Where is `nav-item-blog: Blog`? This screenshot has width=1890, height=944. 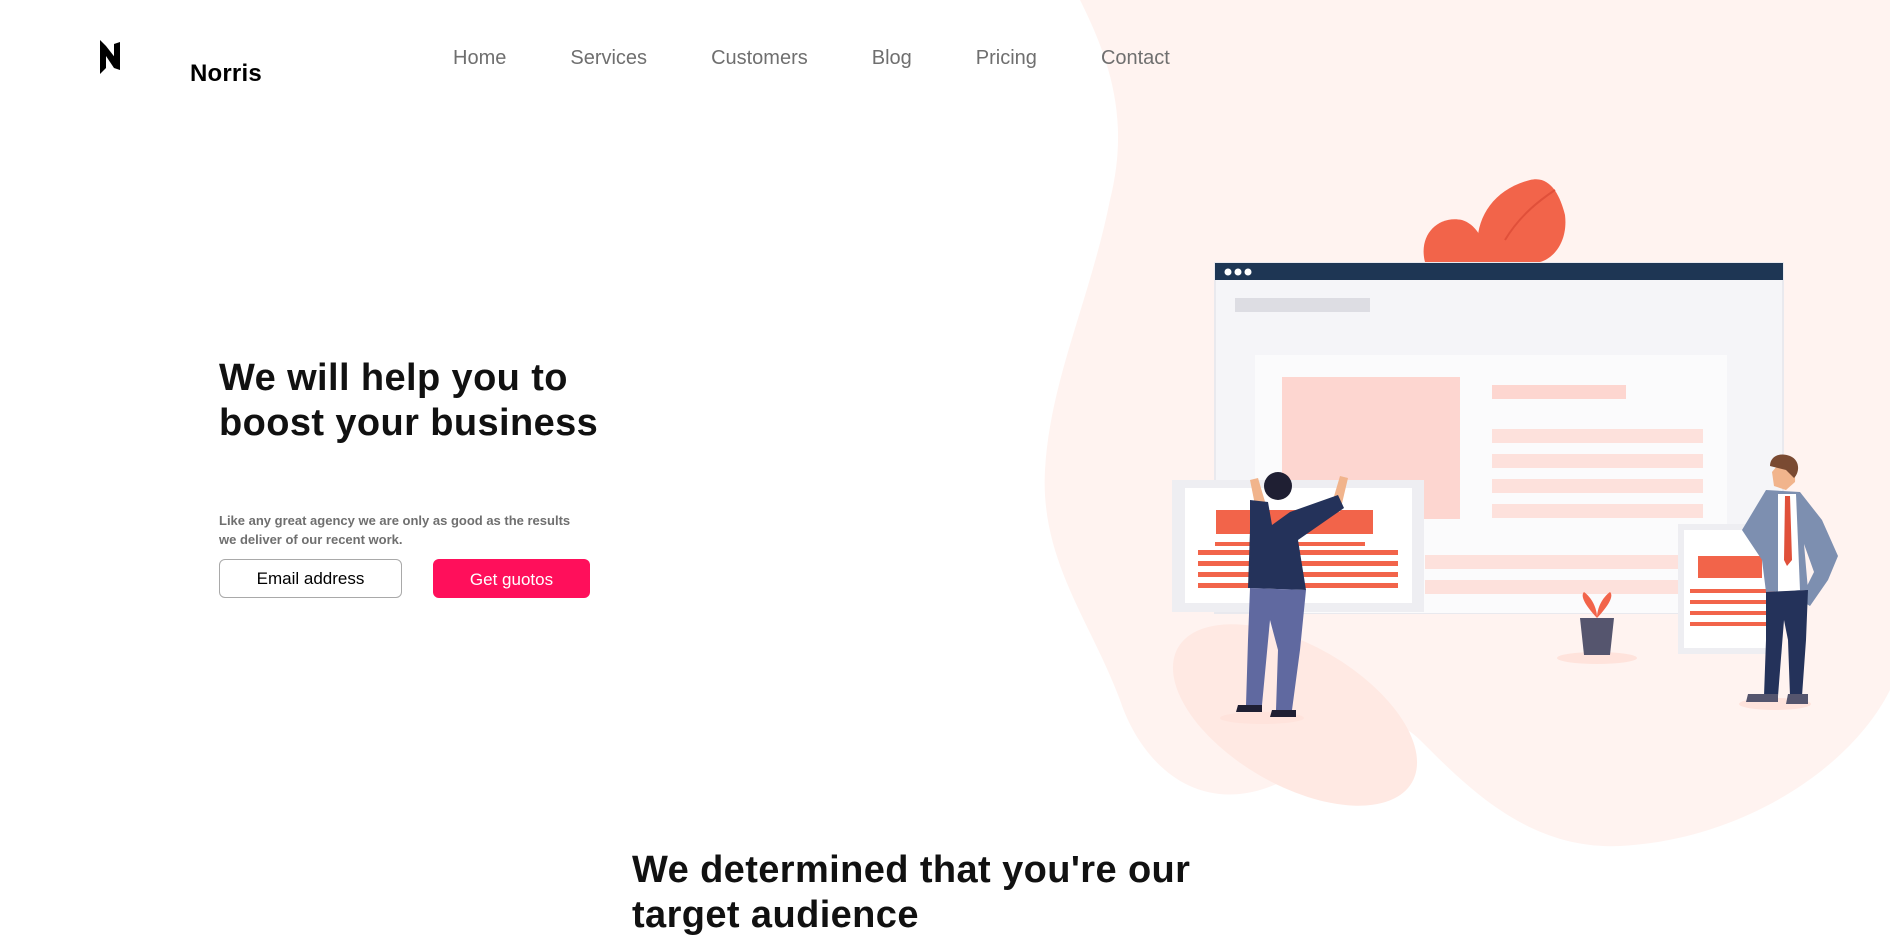
nav-item-blog: Blog is located at coordinates (892, 58).